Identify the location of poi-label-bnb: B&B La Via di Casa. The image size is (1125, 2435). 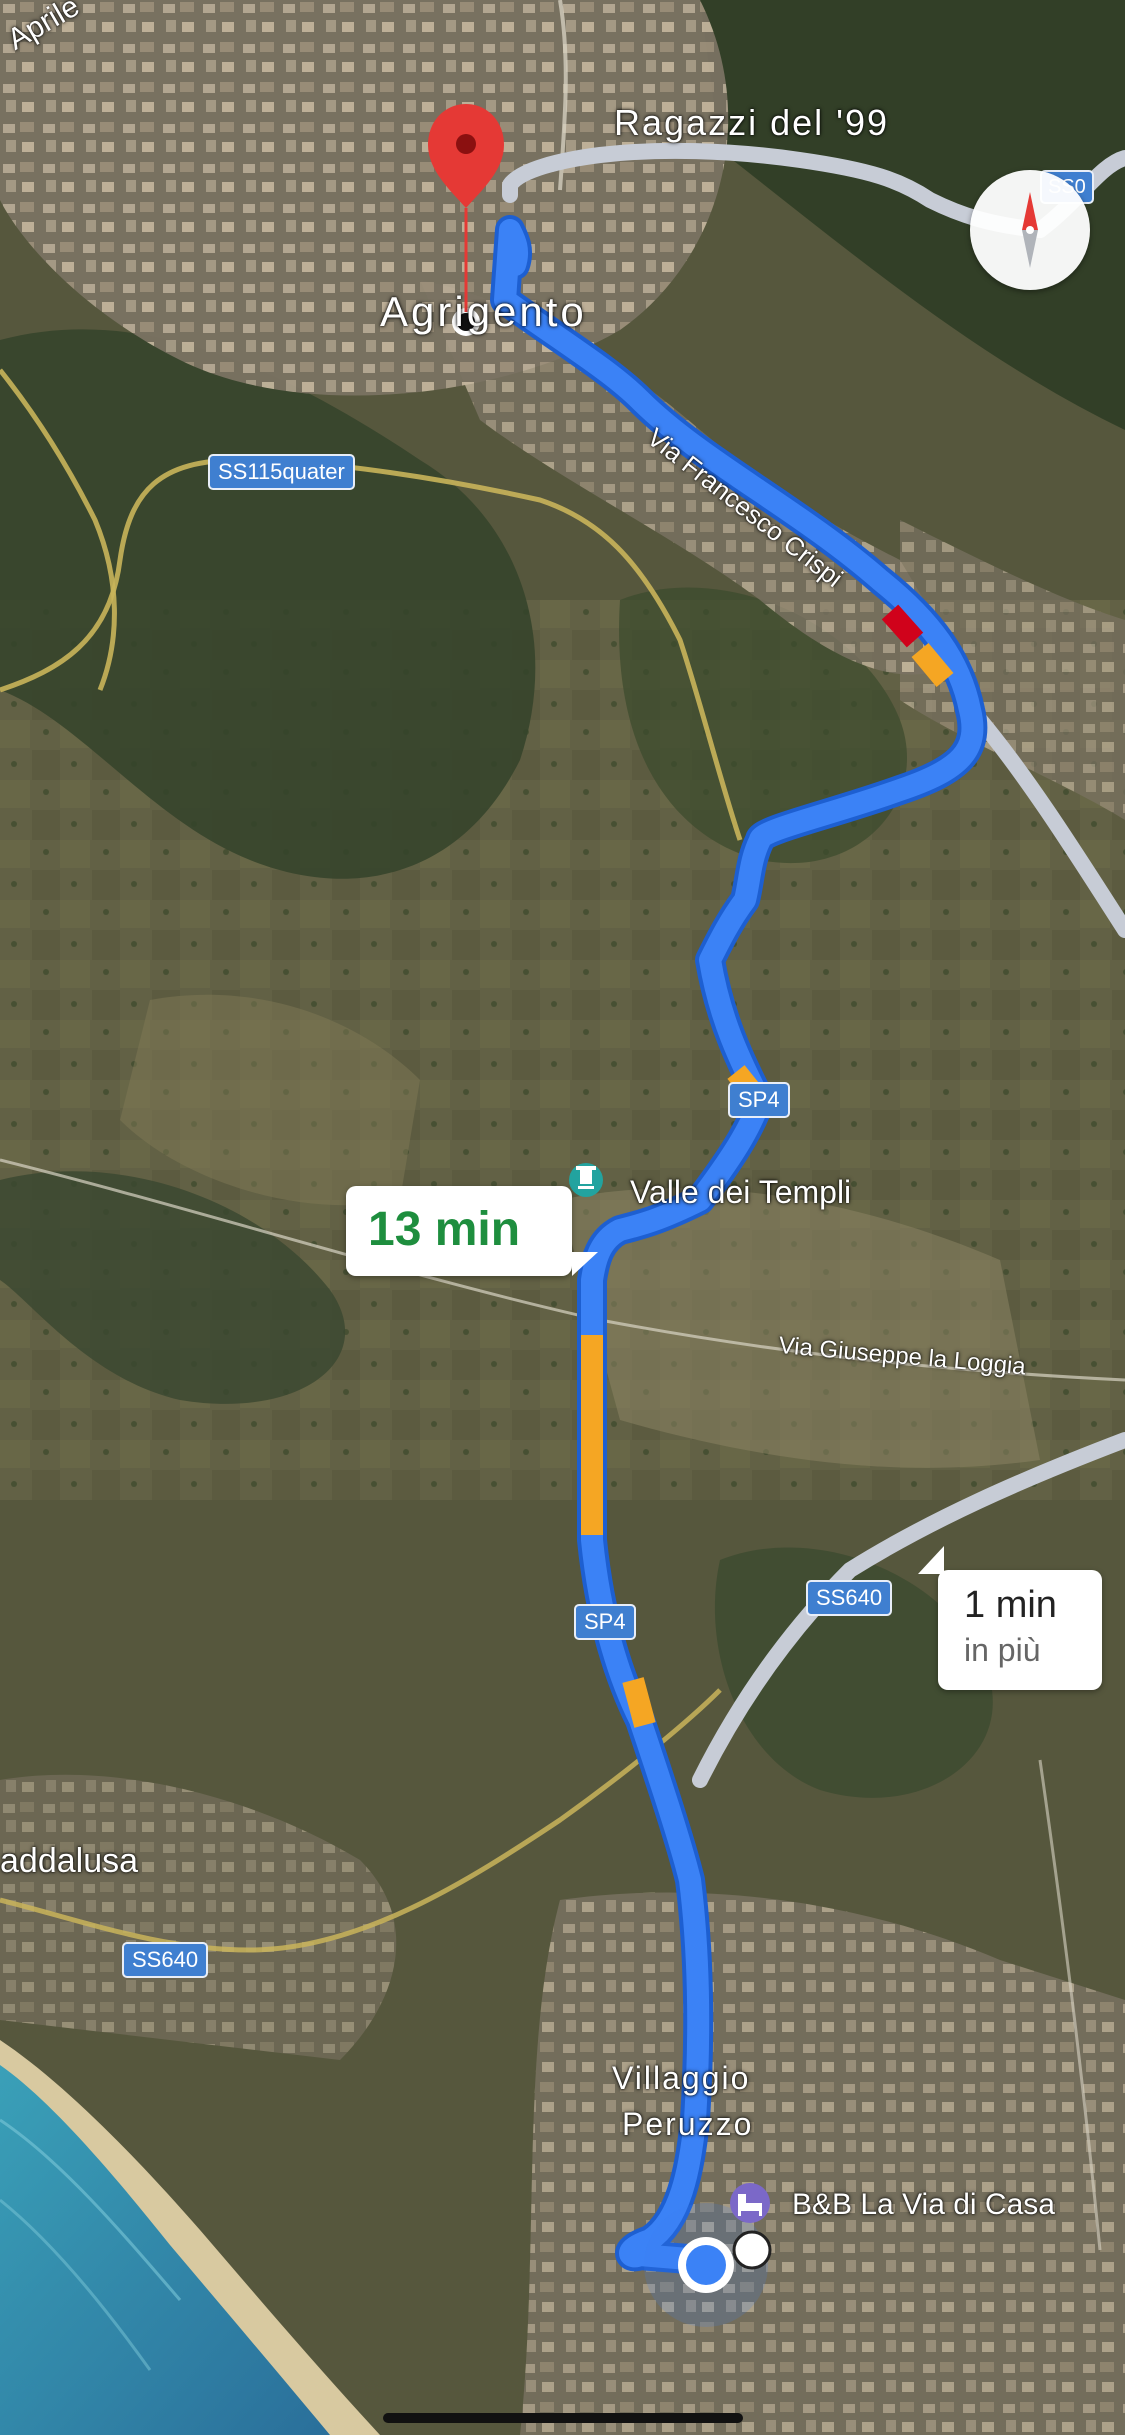
(923, 2205).